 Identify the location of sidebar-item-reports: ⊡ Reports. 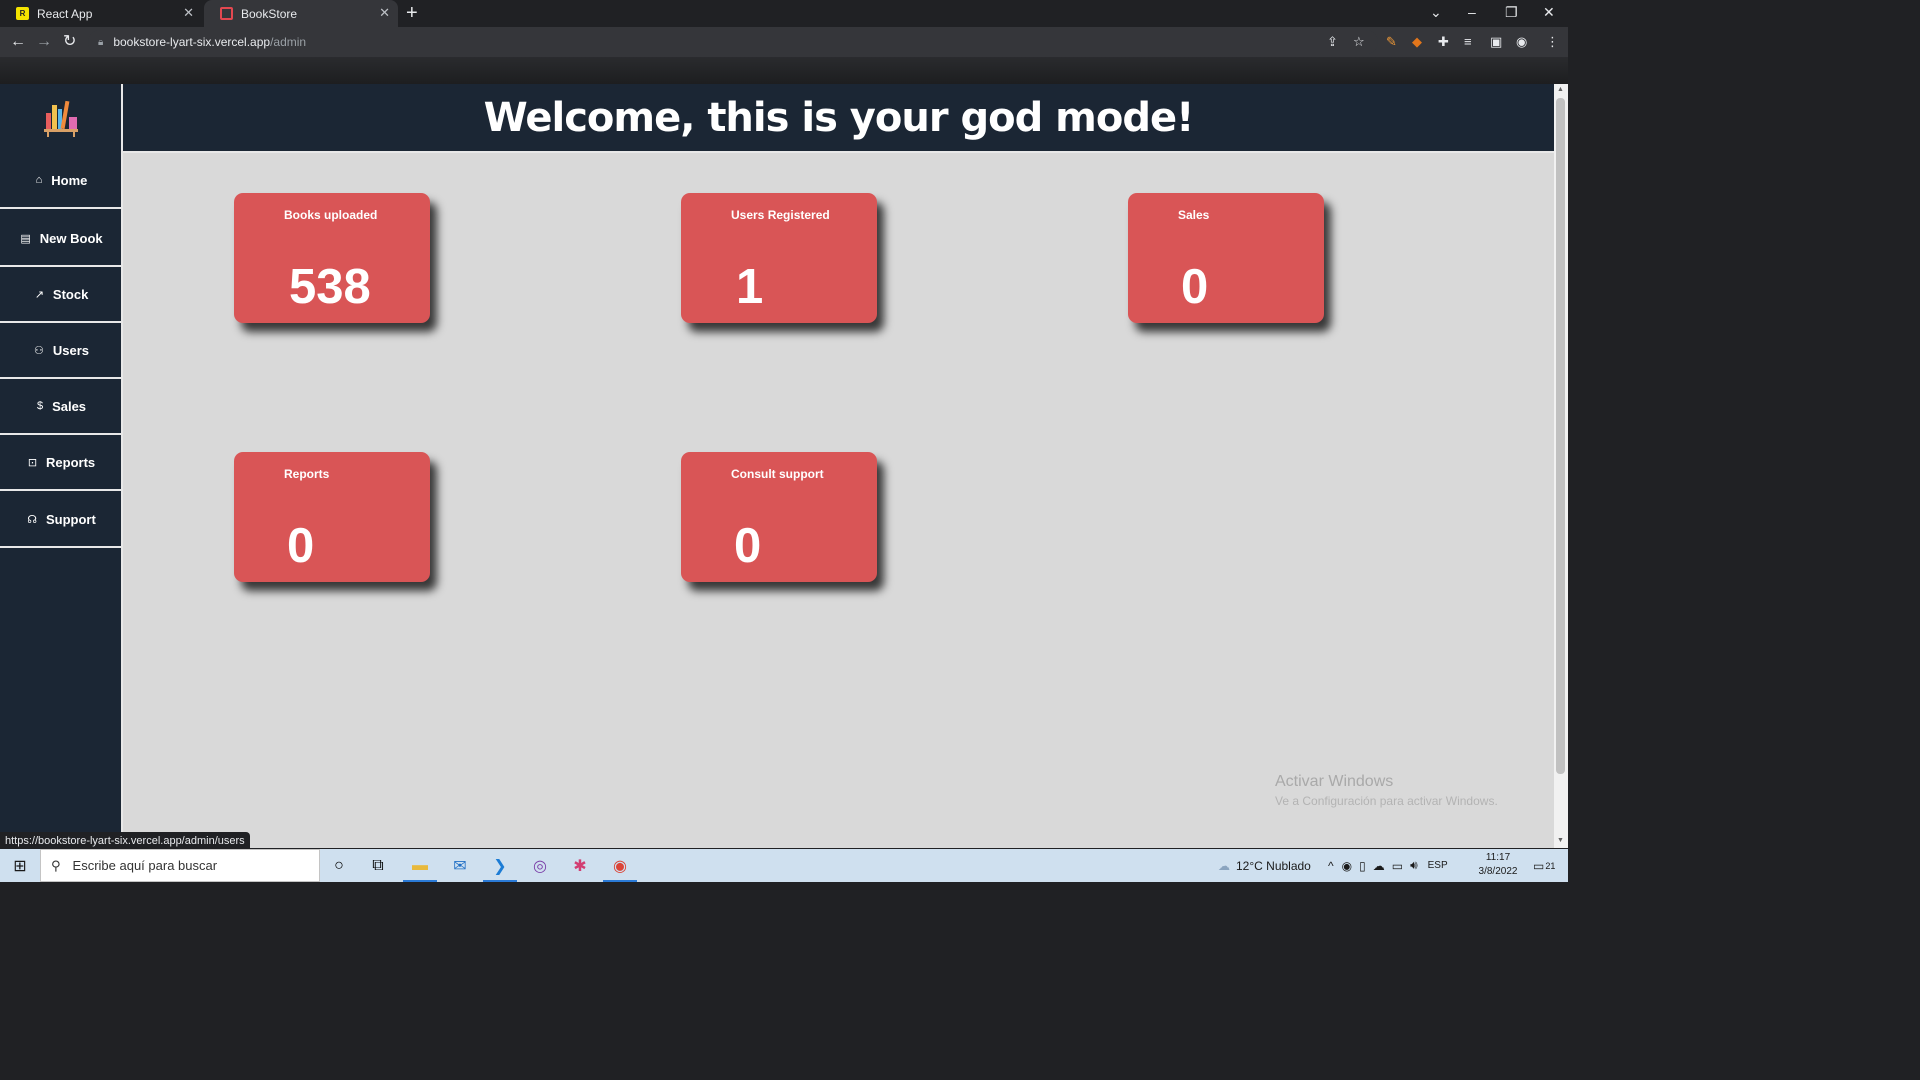
(61, 463).